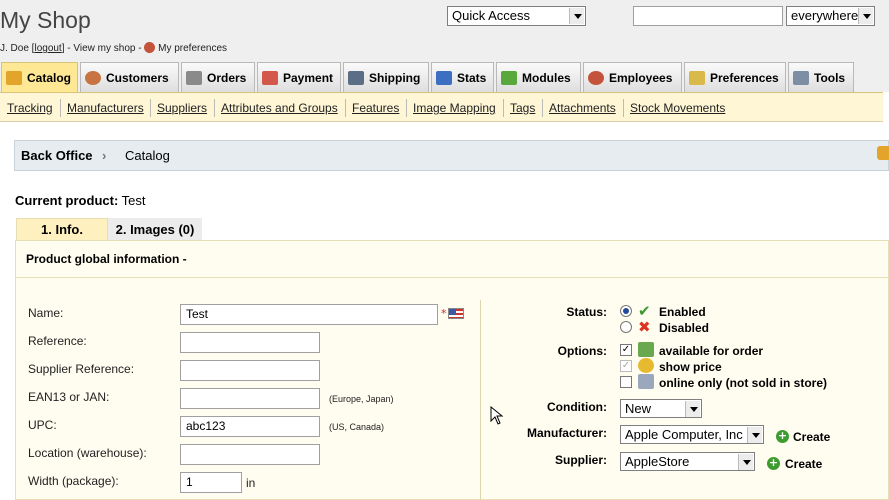 This screenshot has width=889, height=500. Describe the element at coordinates (744, 77) in the screenshot. I see `tab-label: Preferences` at that location.